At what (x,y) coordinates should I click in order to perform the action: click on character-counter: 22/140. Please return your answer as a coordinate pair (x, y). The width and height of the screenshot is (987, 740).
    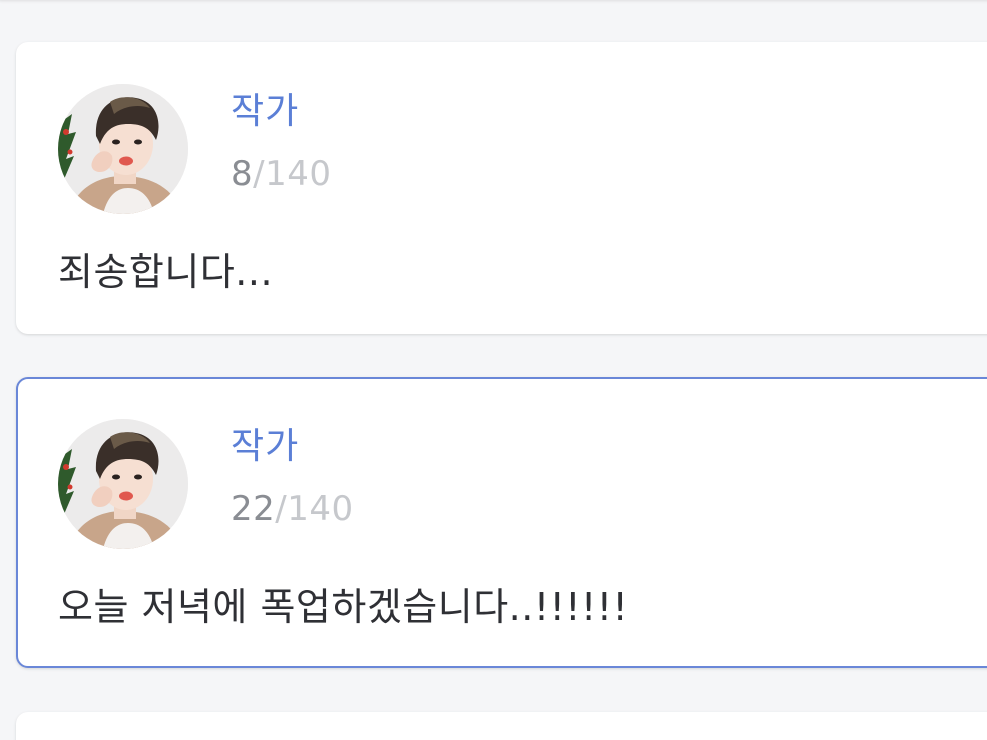
    Looking at the image, I should click on (292, 509).